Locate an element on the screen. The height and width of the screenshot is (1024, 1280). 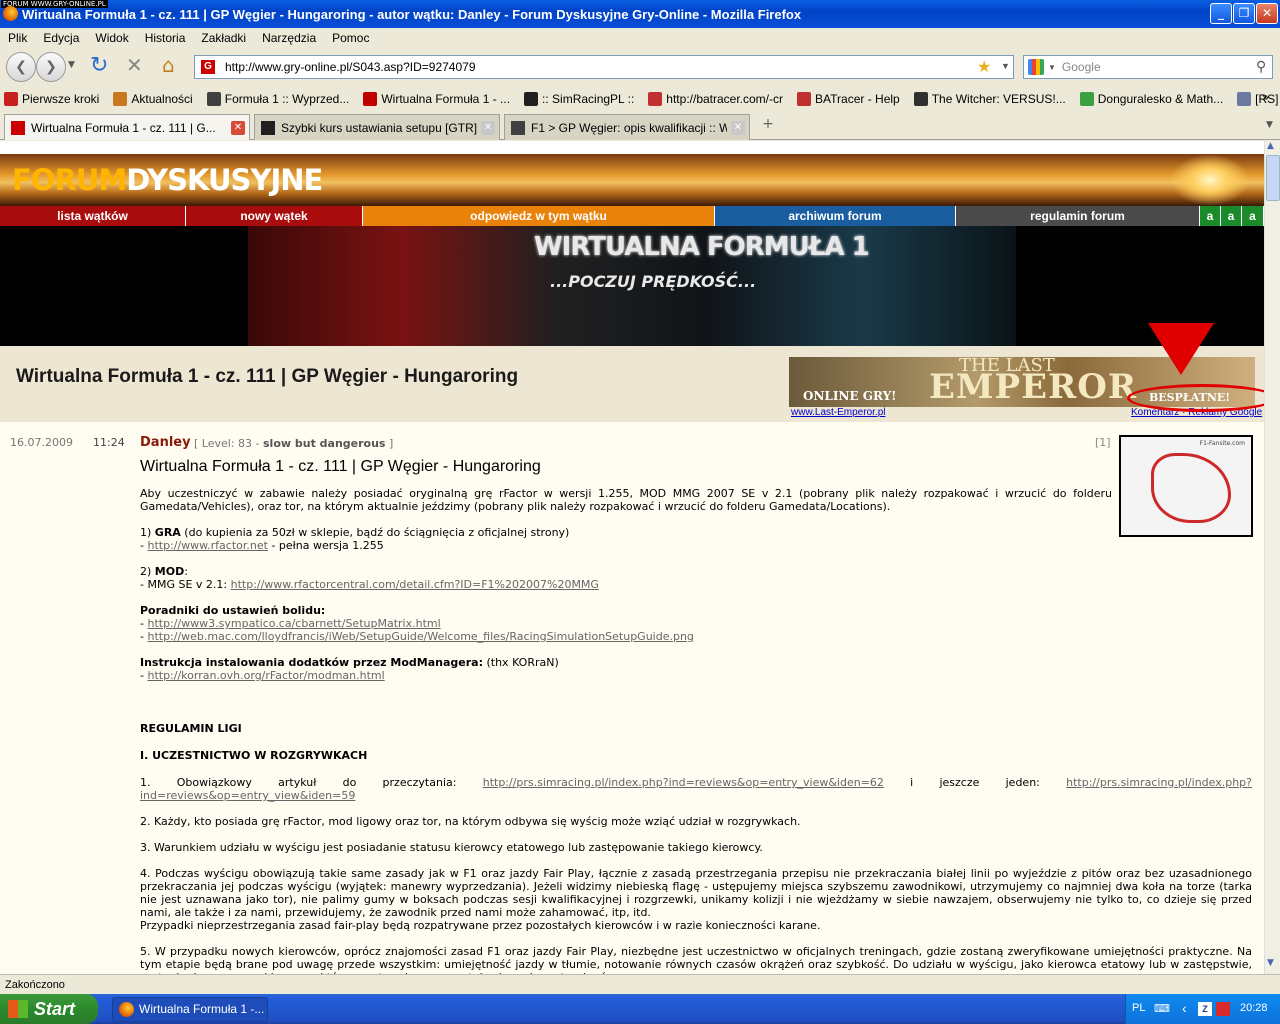
new-tab-button: + is located at coordinates (768, 127).